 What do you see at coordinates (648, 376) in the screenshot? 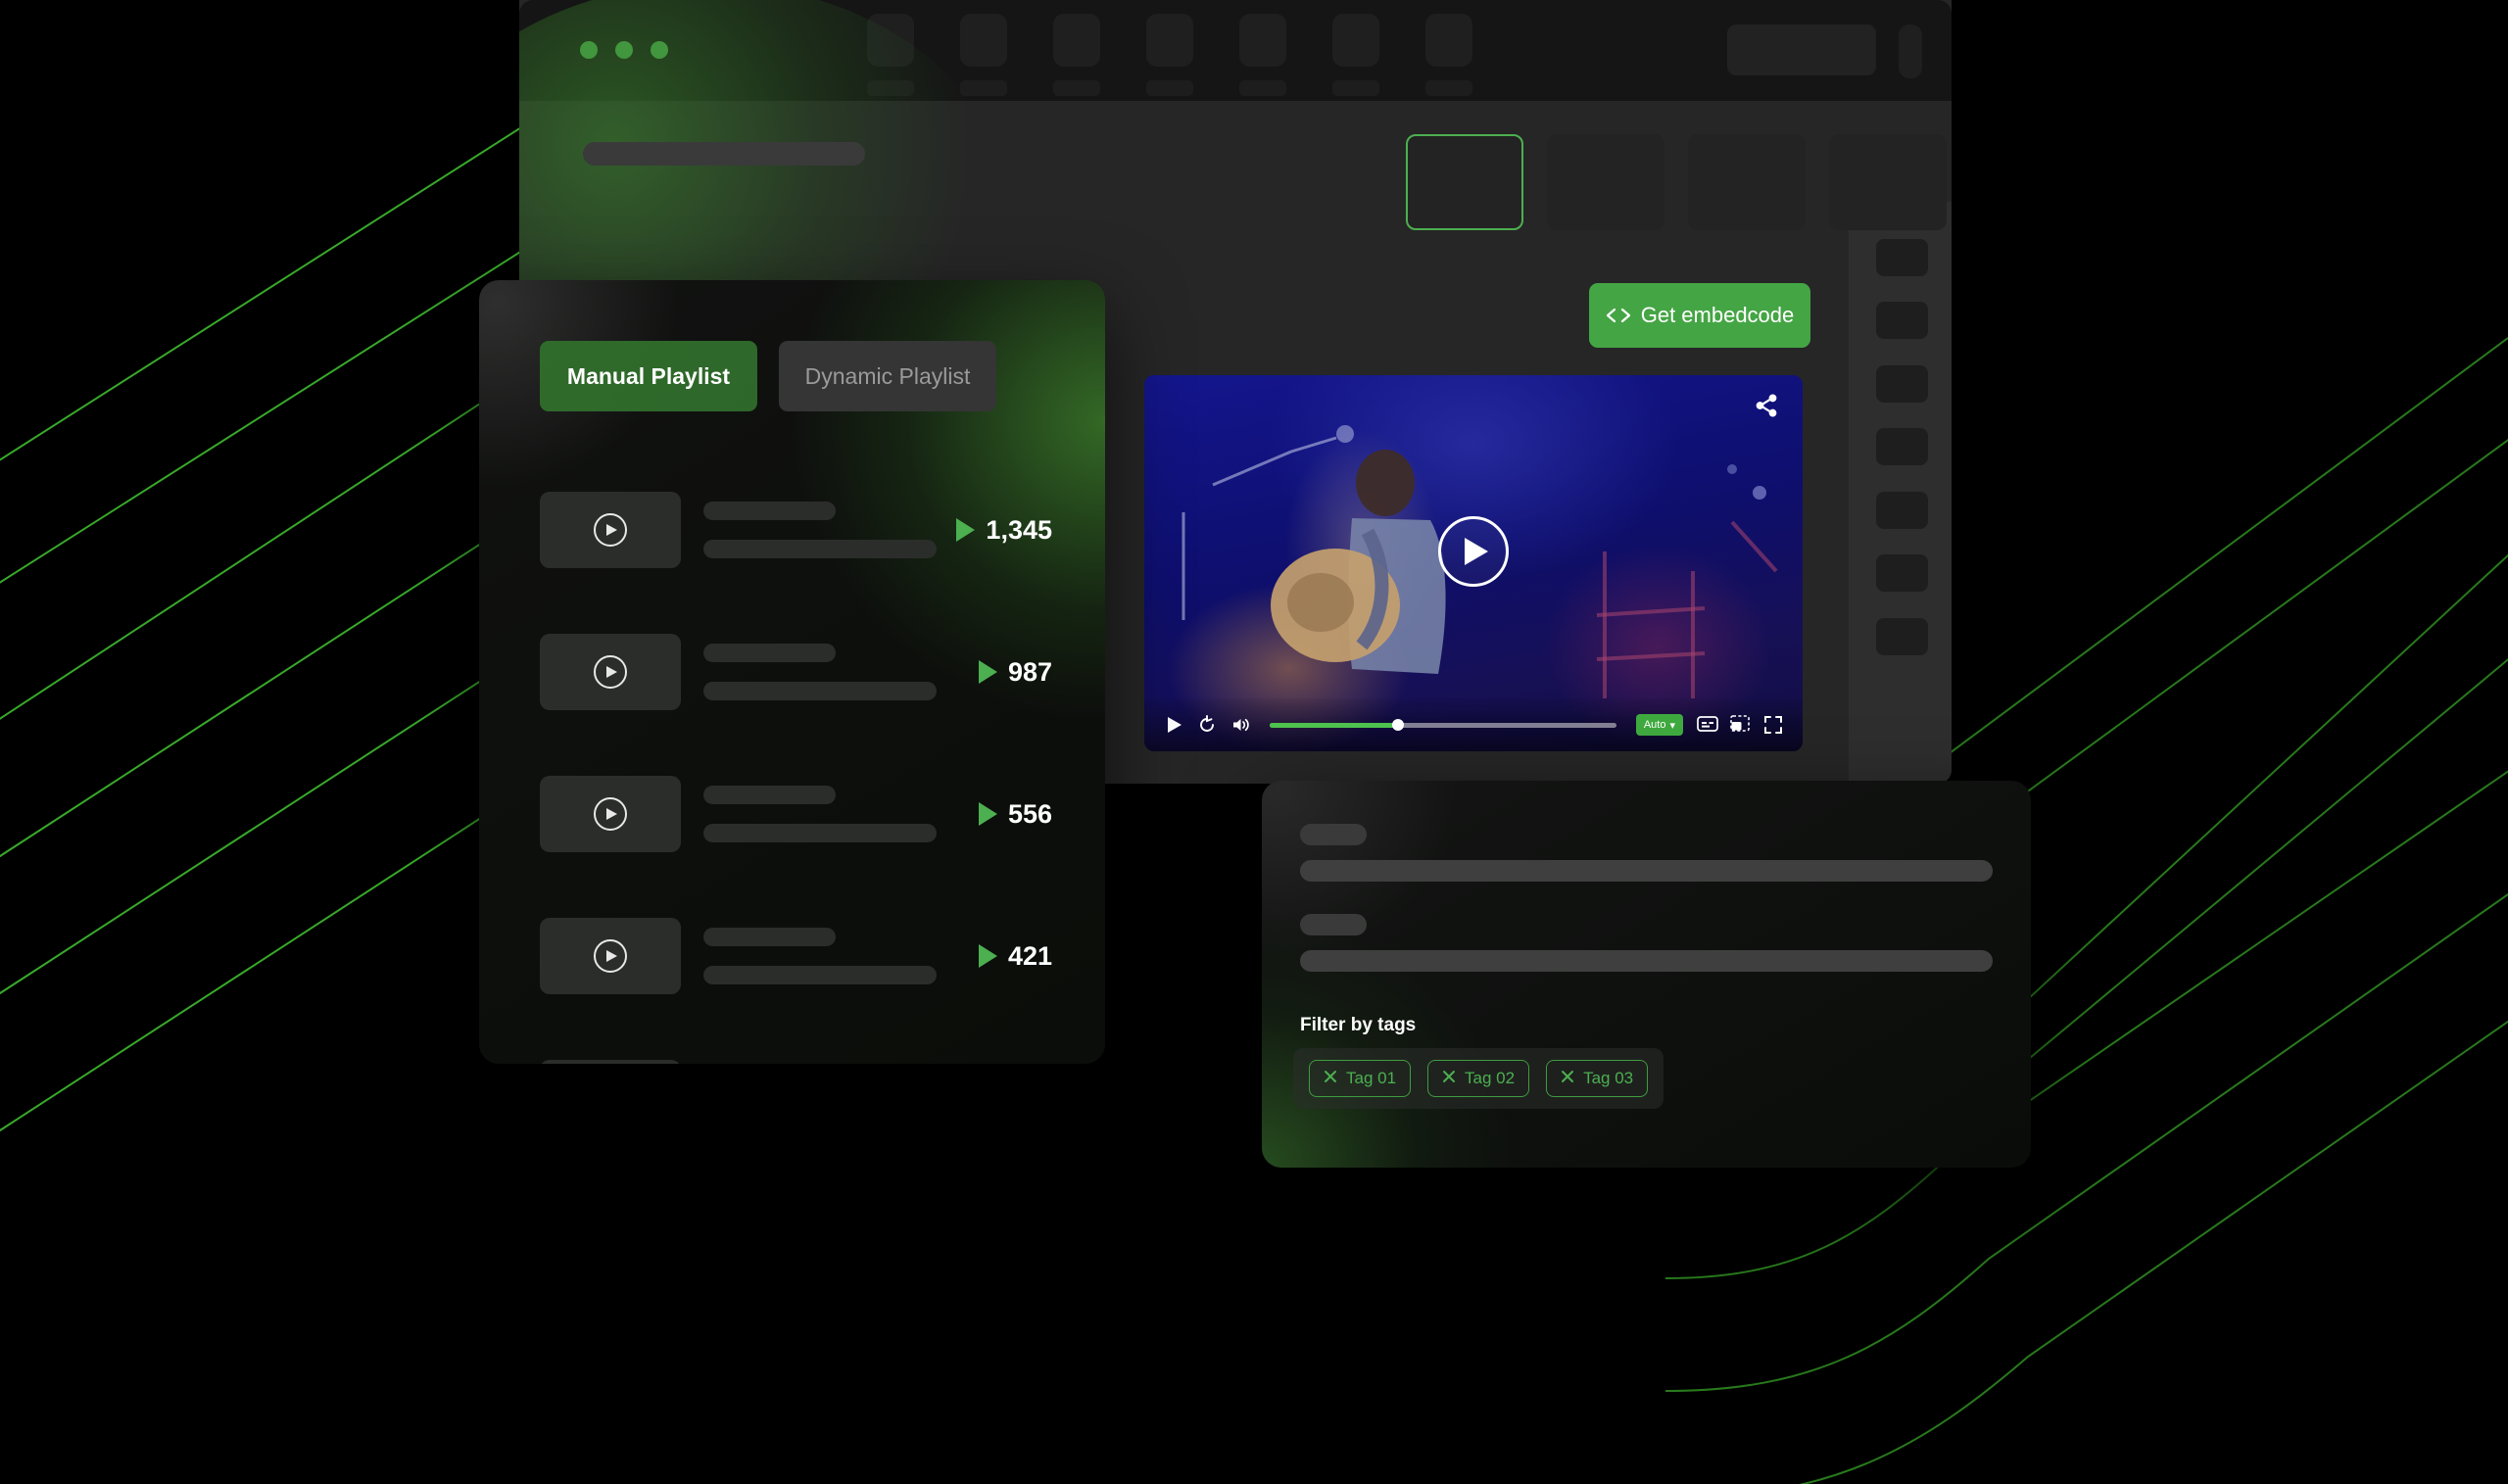
I see `tab-manual-playlist: Manual Playlist` at bounding box center [648, 376].